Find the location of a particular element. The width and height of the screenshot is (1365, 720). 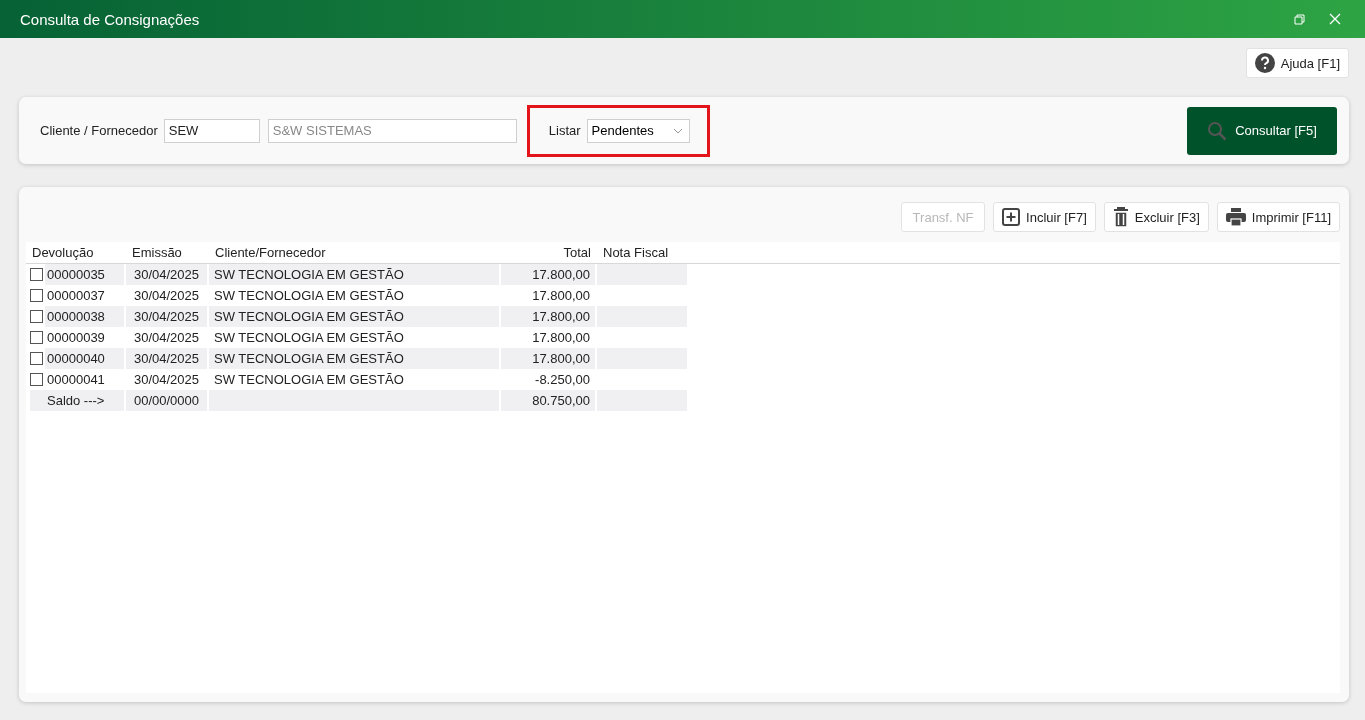

column-header: Total is located at coordinates (577, 253).